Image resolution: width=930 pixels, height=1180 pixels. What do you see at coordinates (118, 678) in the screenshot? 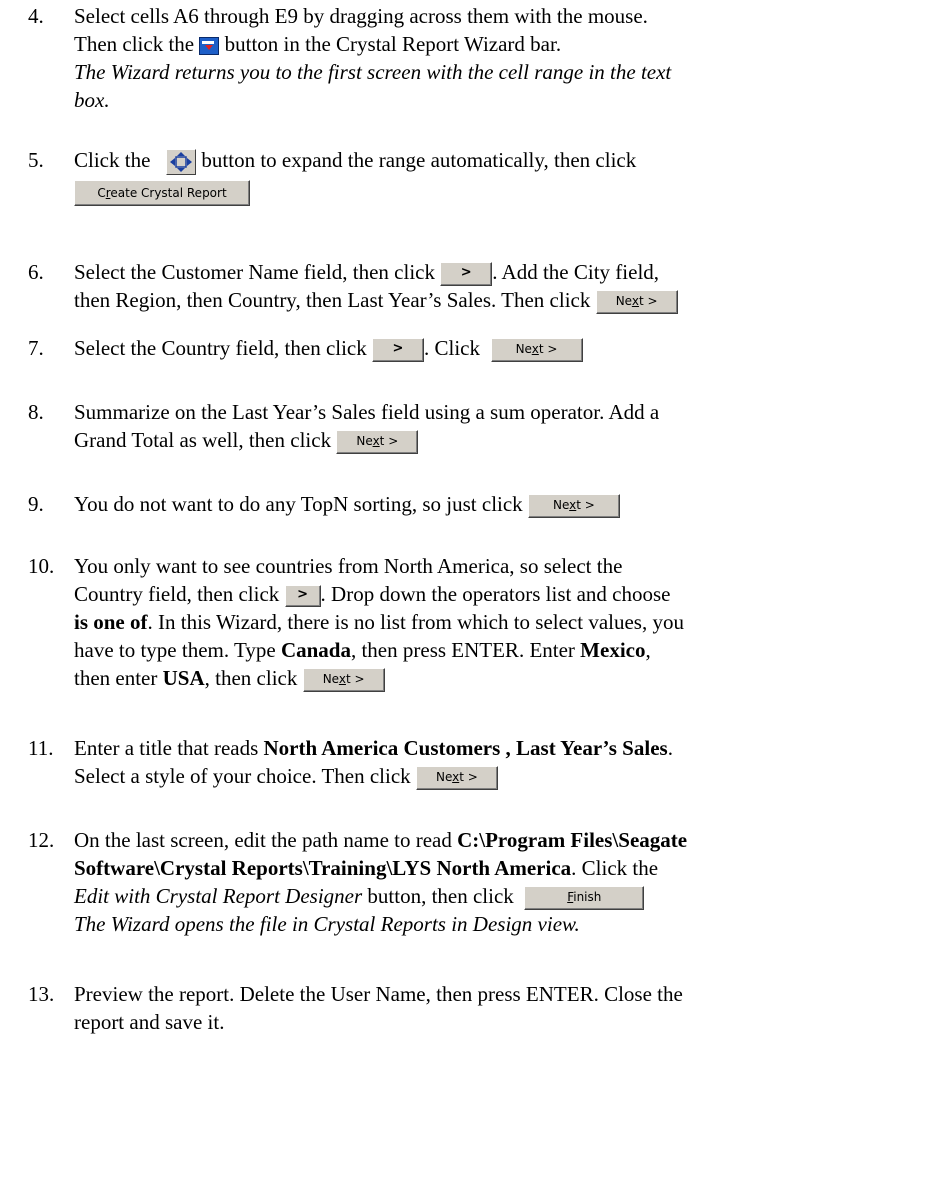
I see `step-text: then enter` at bounding box center [118, 678].